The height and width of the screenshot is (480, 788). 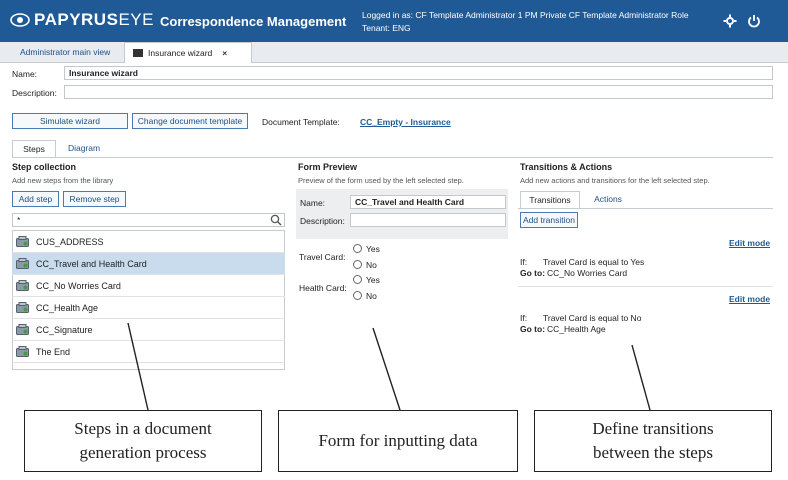 What do you see at coordinates (386, 369) in the screenshot?
I see `callout-line-form` at bounding box center [386, 369].